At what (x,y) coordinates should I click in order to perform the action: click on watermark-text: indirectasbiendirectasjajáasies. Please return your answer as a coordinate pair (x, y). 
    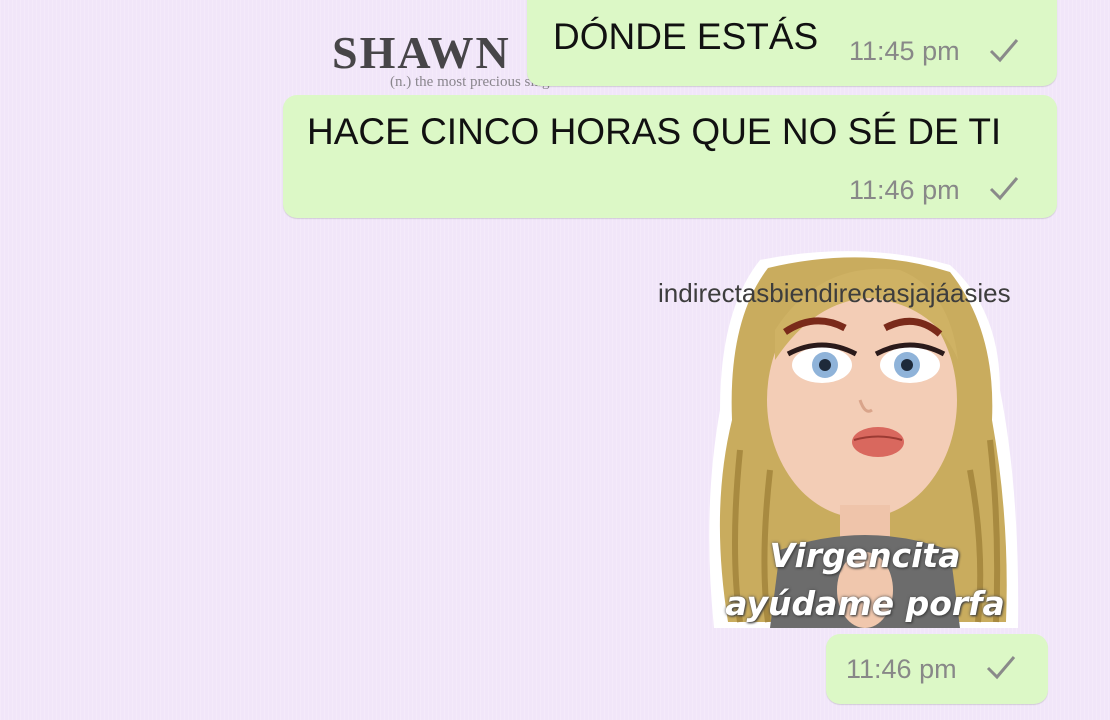
    Looking at the image, I should click on (834, 293).